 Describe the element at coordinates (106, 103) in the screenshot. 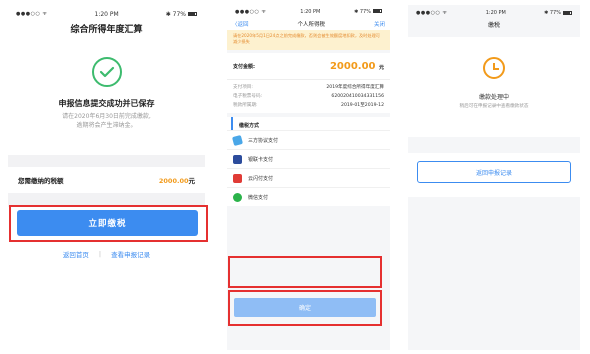

I see `success-title: 申报信息提交成功并已保存` at that location.